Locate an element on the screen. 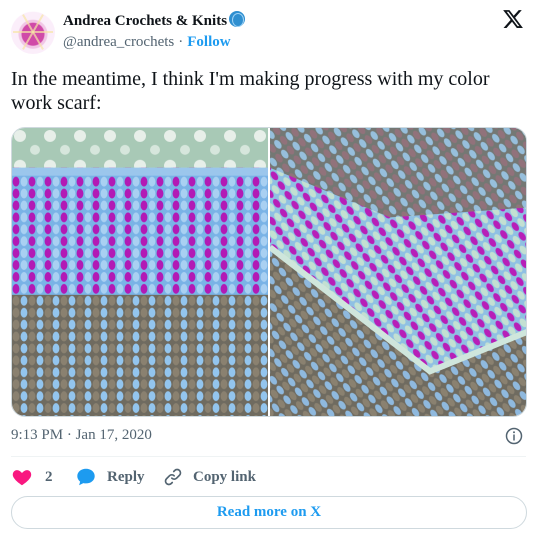 The height and width of the screenshot is (535, 535). tweet-actions: 2 Reply Copy link is located at coordinates (268, 477).